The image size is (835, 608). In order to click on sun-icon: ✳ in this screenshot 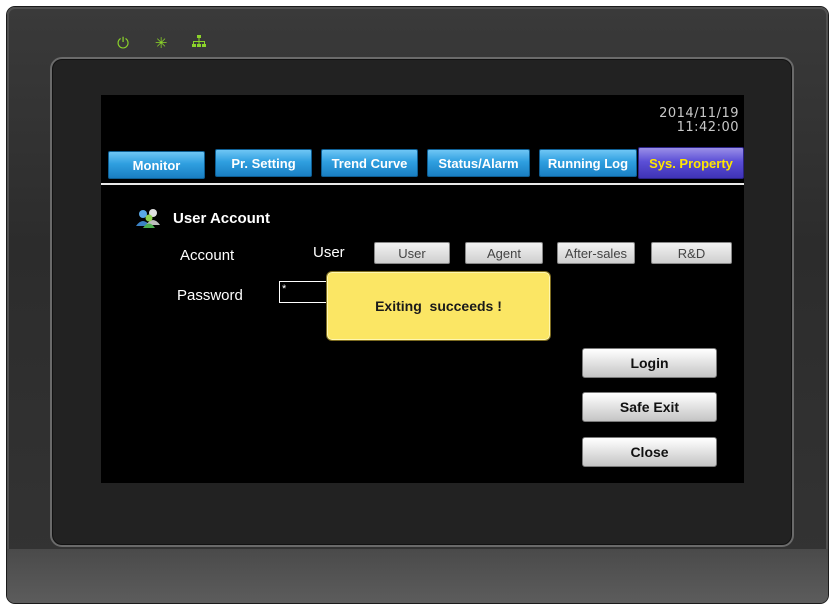, I will do `click(161, 43)`.